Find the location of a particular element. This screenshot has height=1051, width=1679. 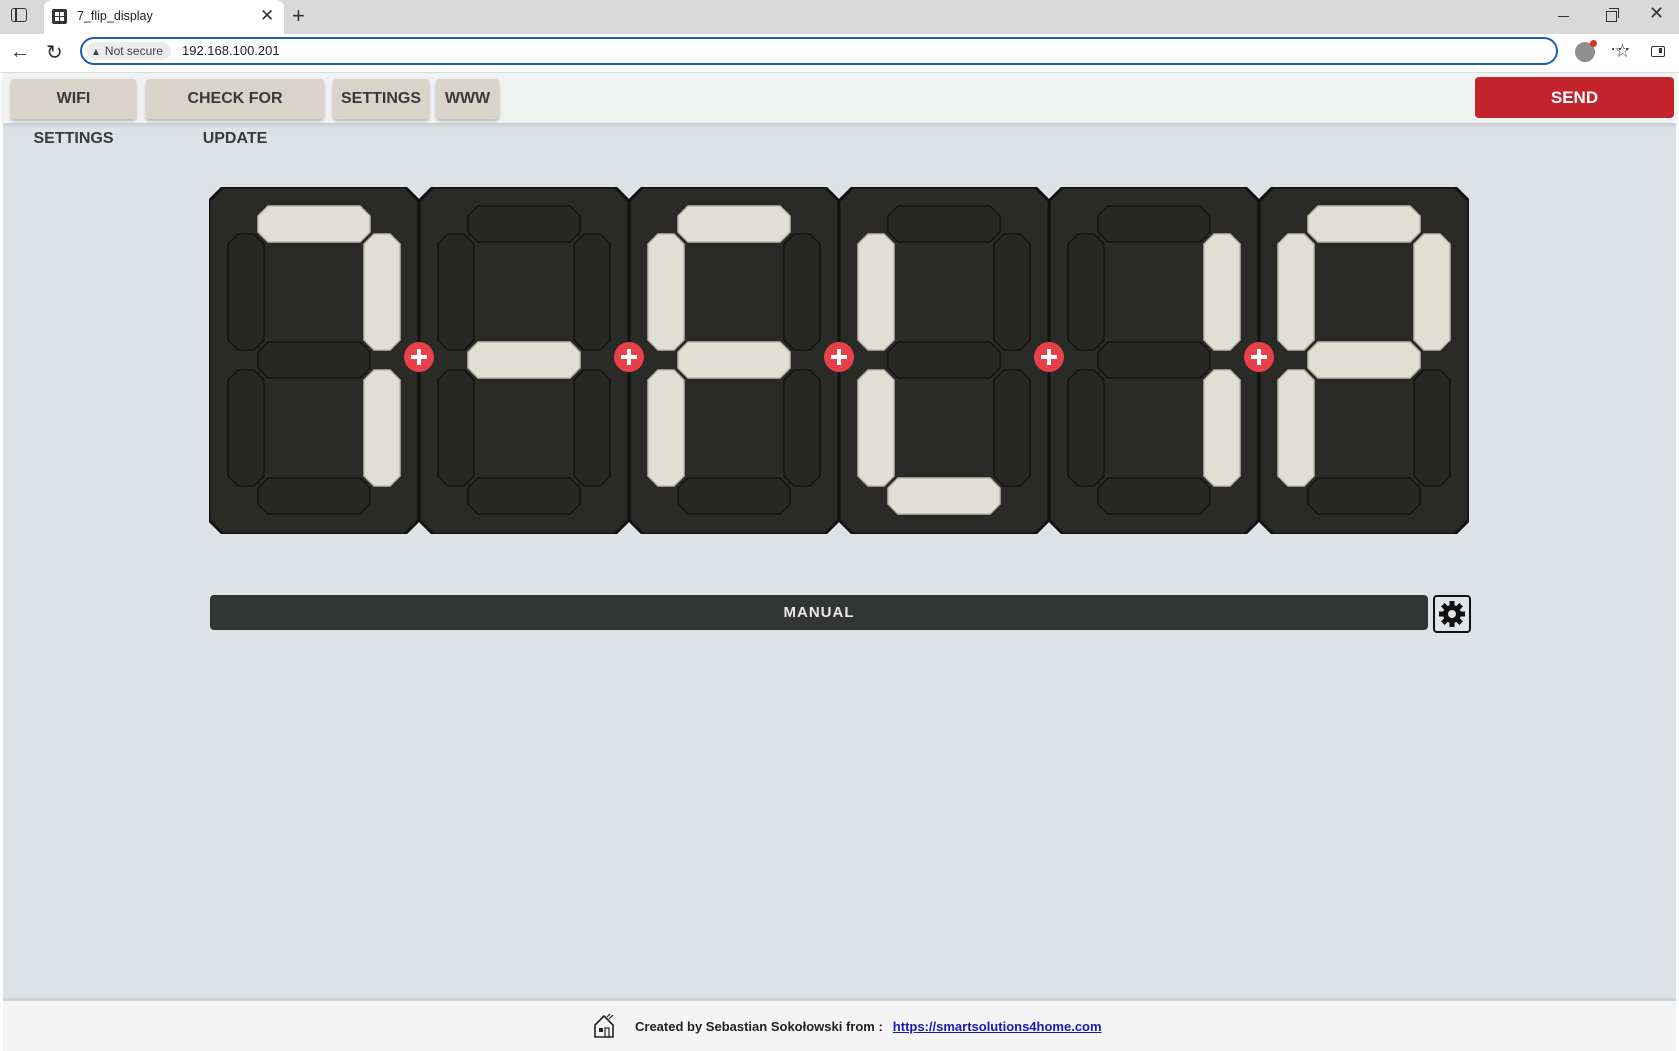

footer-link: https://smartsolutions4home.com is located at coordinates (997, 1026).